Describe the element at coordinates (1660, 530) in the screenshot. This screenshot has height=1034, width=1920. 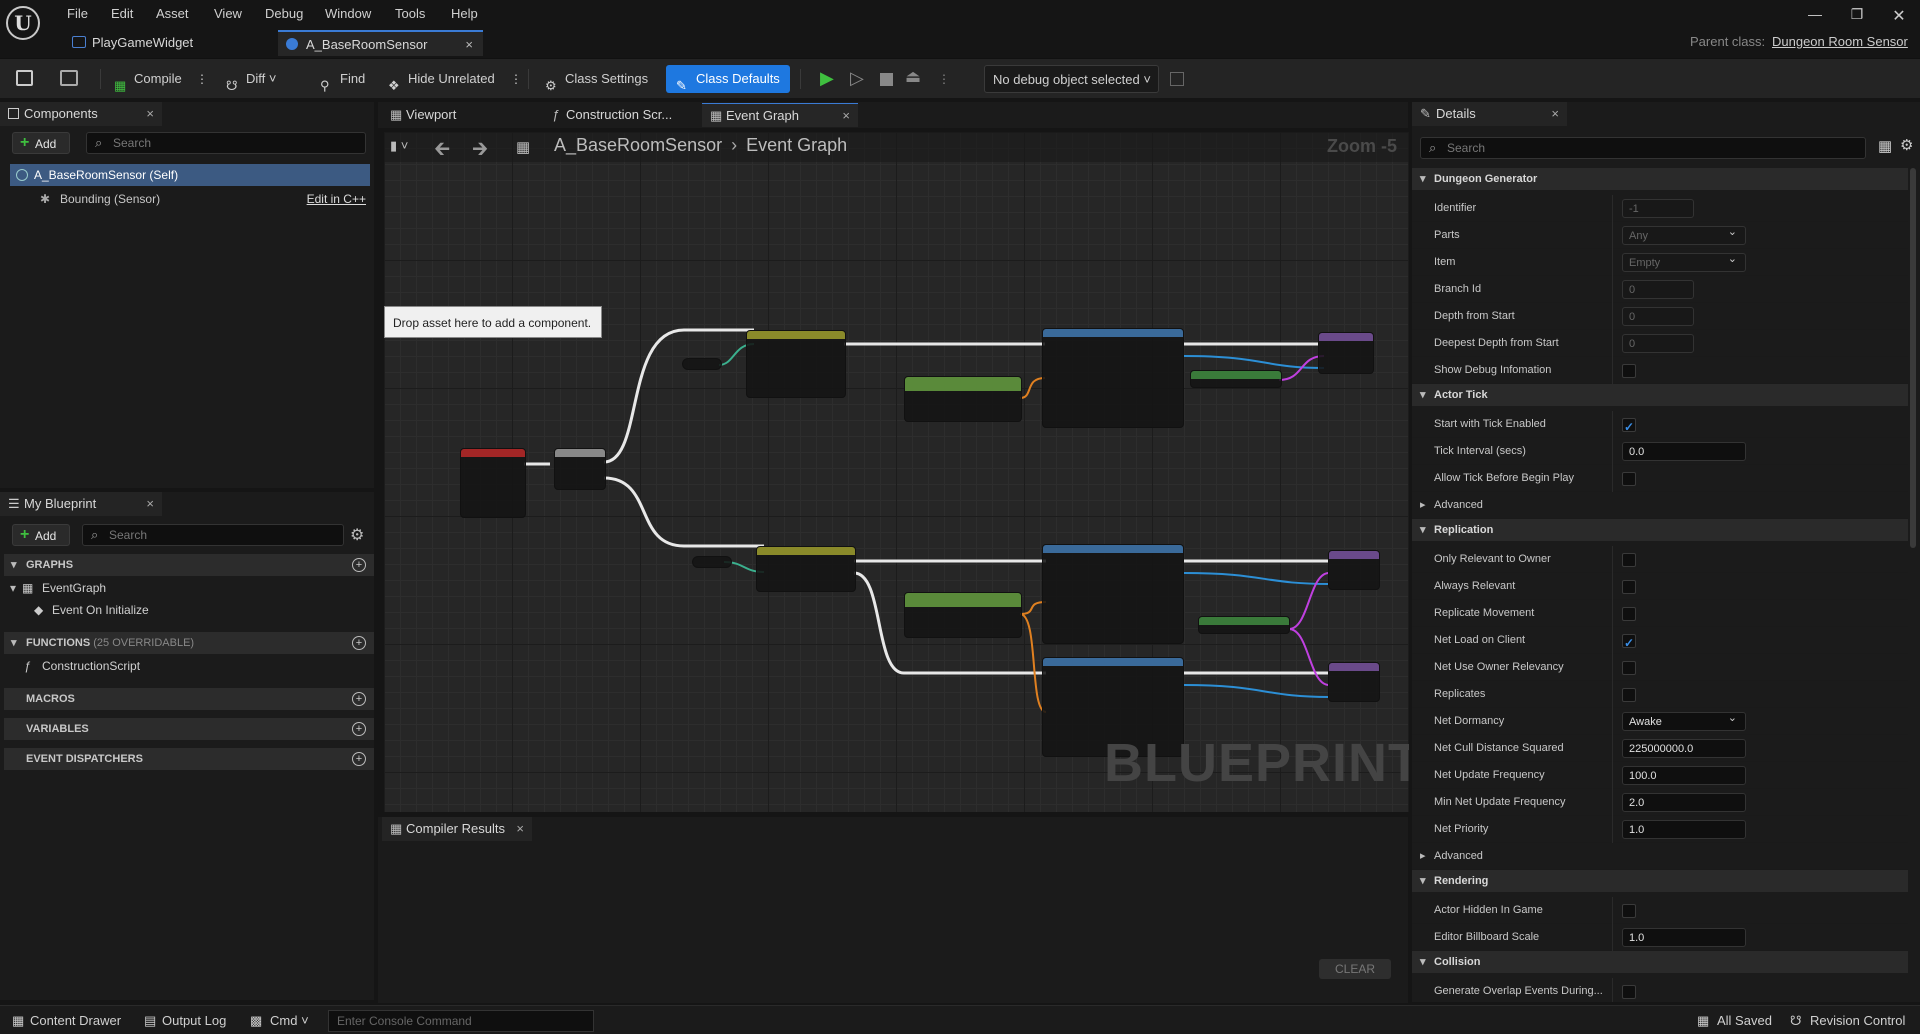
I see `details-section-header: Replication` at that location.